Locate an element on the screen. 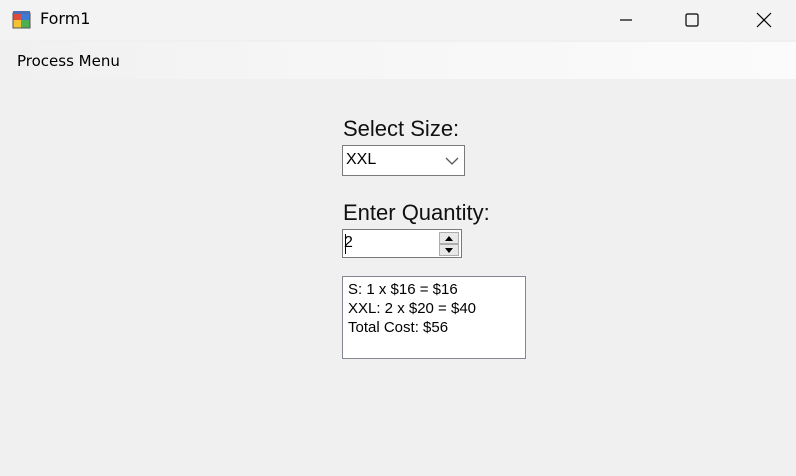  title-bar: Form1 is located at coordinates (398, 20).